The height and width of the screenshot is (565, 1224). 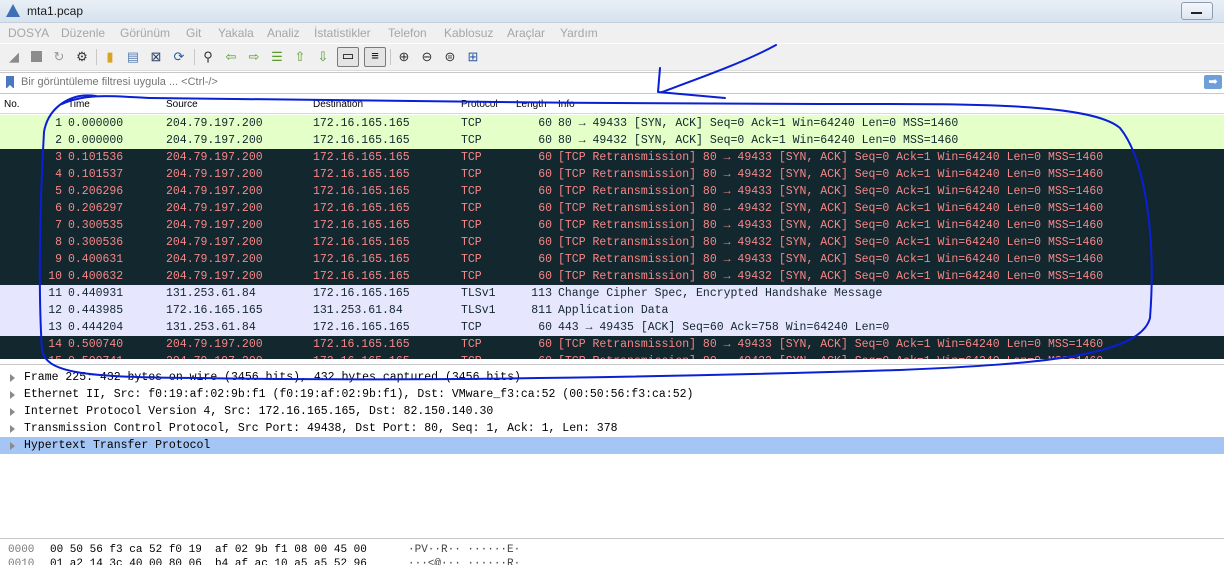 I want to click on open-folder-icon: ▮, so click(x=110, y=57).